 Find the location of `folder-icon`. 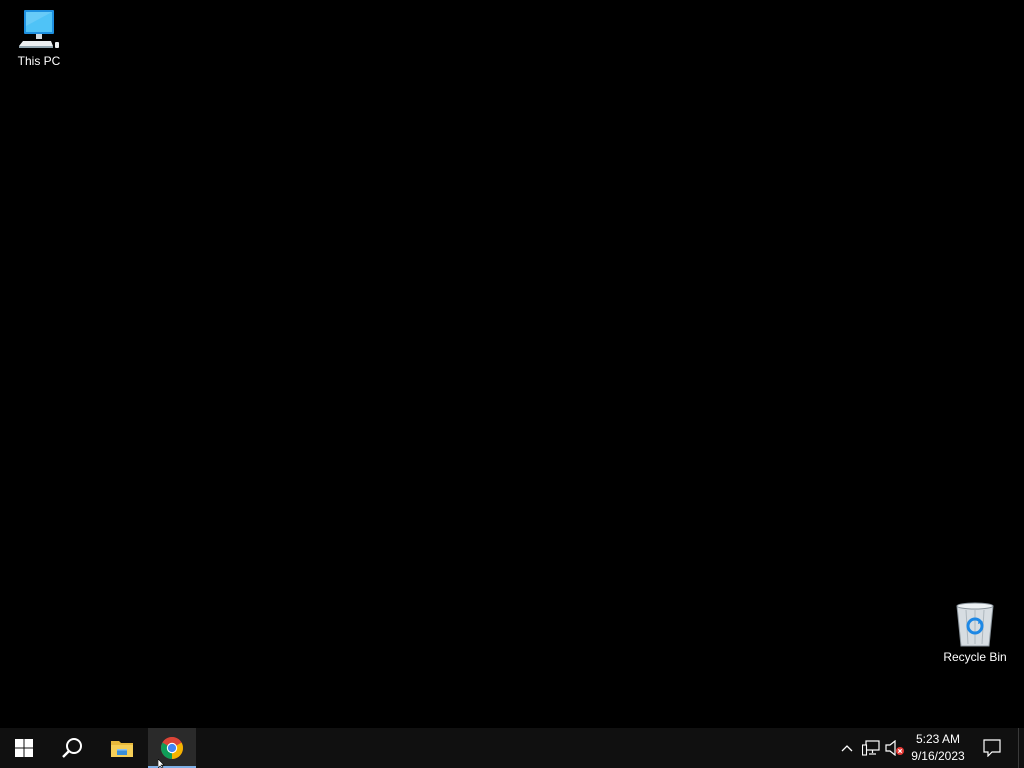

folder-icon is located at coordinates (122, 749).